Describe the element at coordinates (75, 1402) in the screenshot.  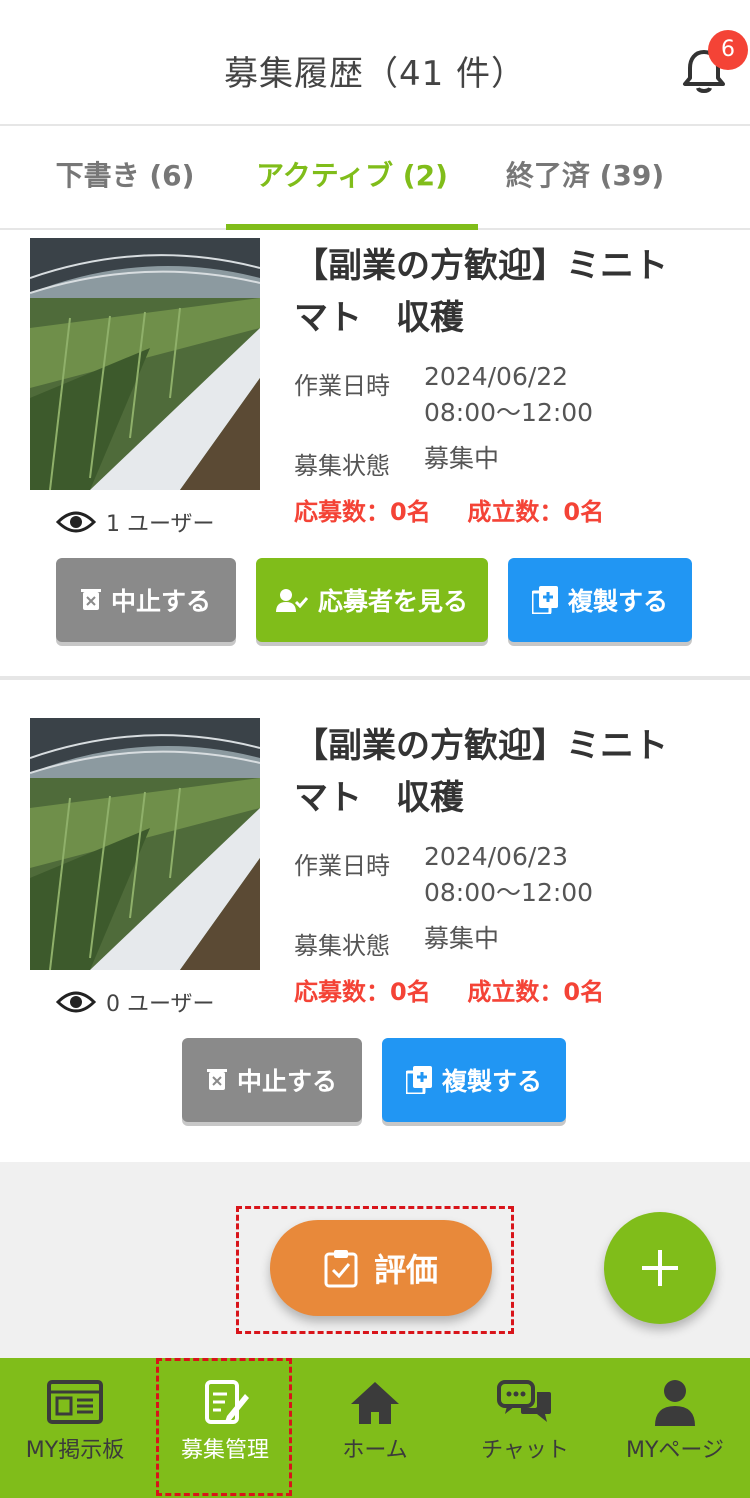
I see `bulletin-board-icon` at that location.